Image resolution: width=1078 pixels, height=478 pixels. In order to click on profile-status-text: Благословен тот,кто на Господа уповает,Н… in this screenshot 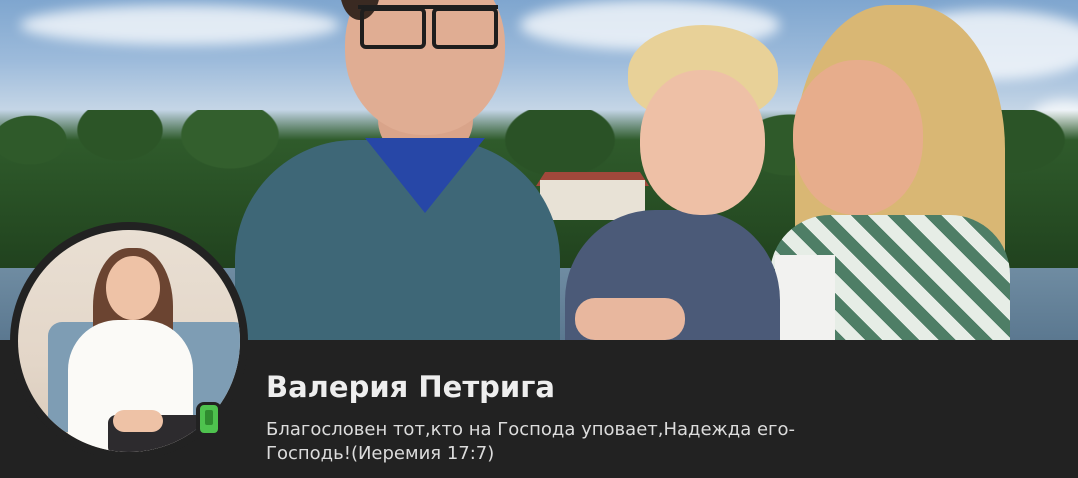, I will do `click(531, 441)`.